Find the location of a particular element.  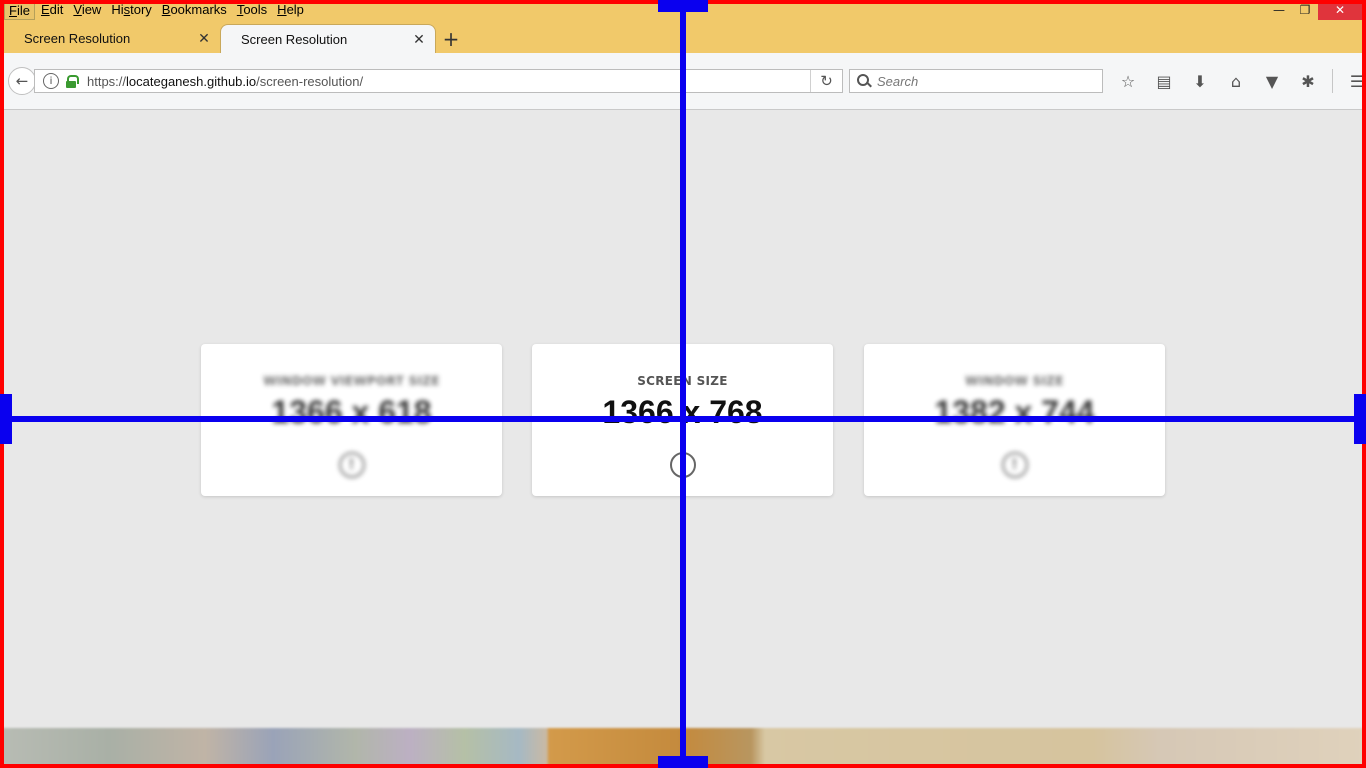

crosshair-marker-bottom is located at coordinates (683, 762).